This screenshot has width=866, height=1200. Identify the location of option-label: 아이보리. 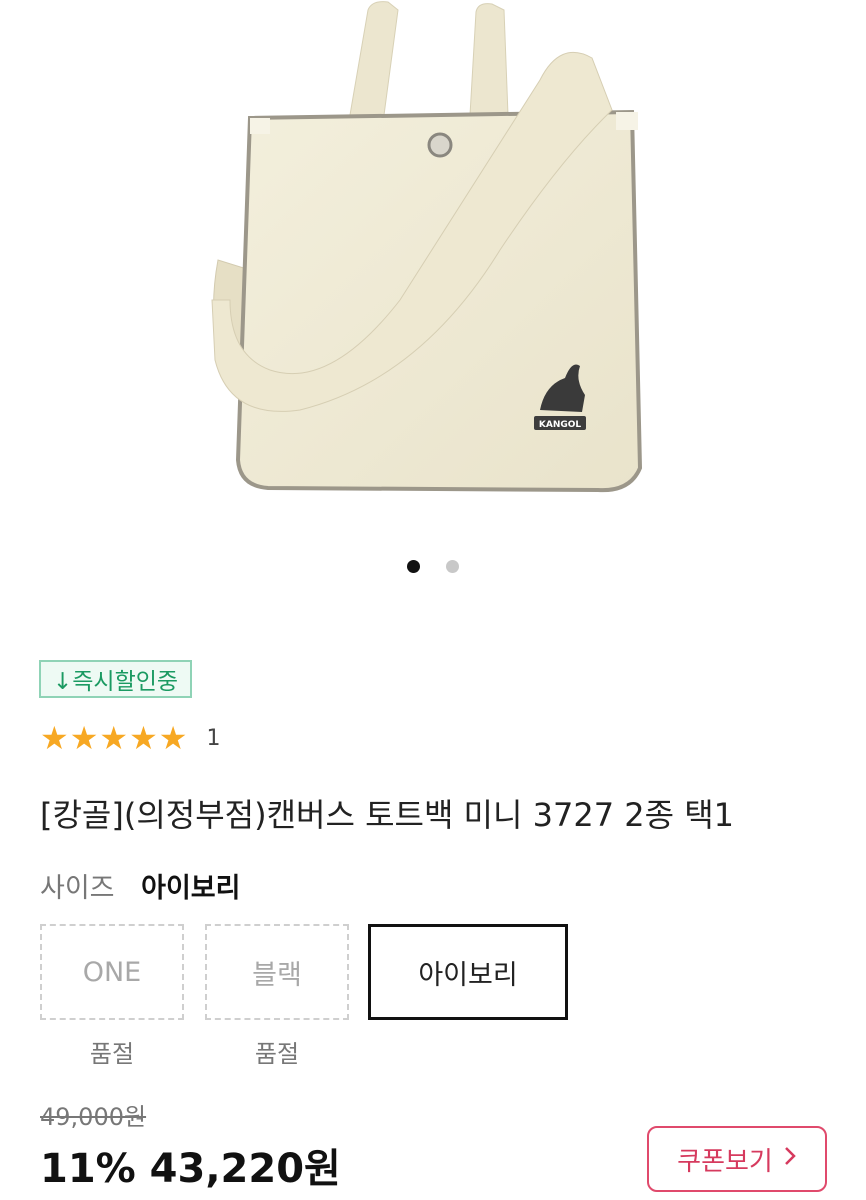
(468, 975).